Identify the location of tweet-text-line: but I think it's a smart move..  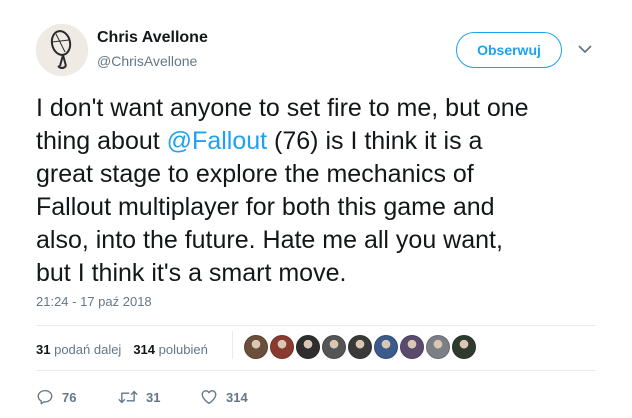
(191, 273).